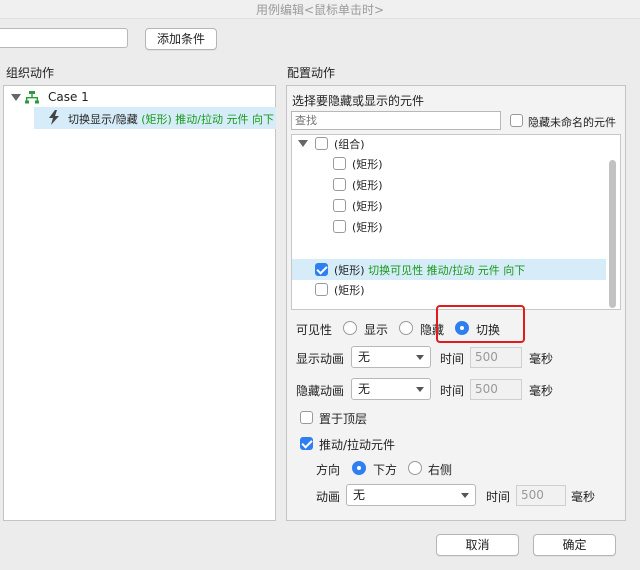  I want to click on case-label: Case 1, so click(68, 97).